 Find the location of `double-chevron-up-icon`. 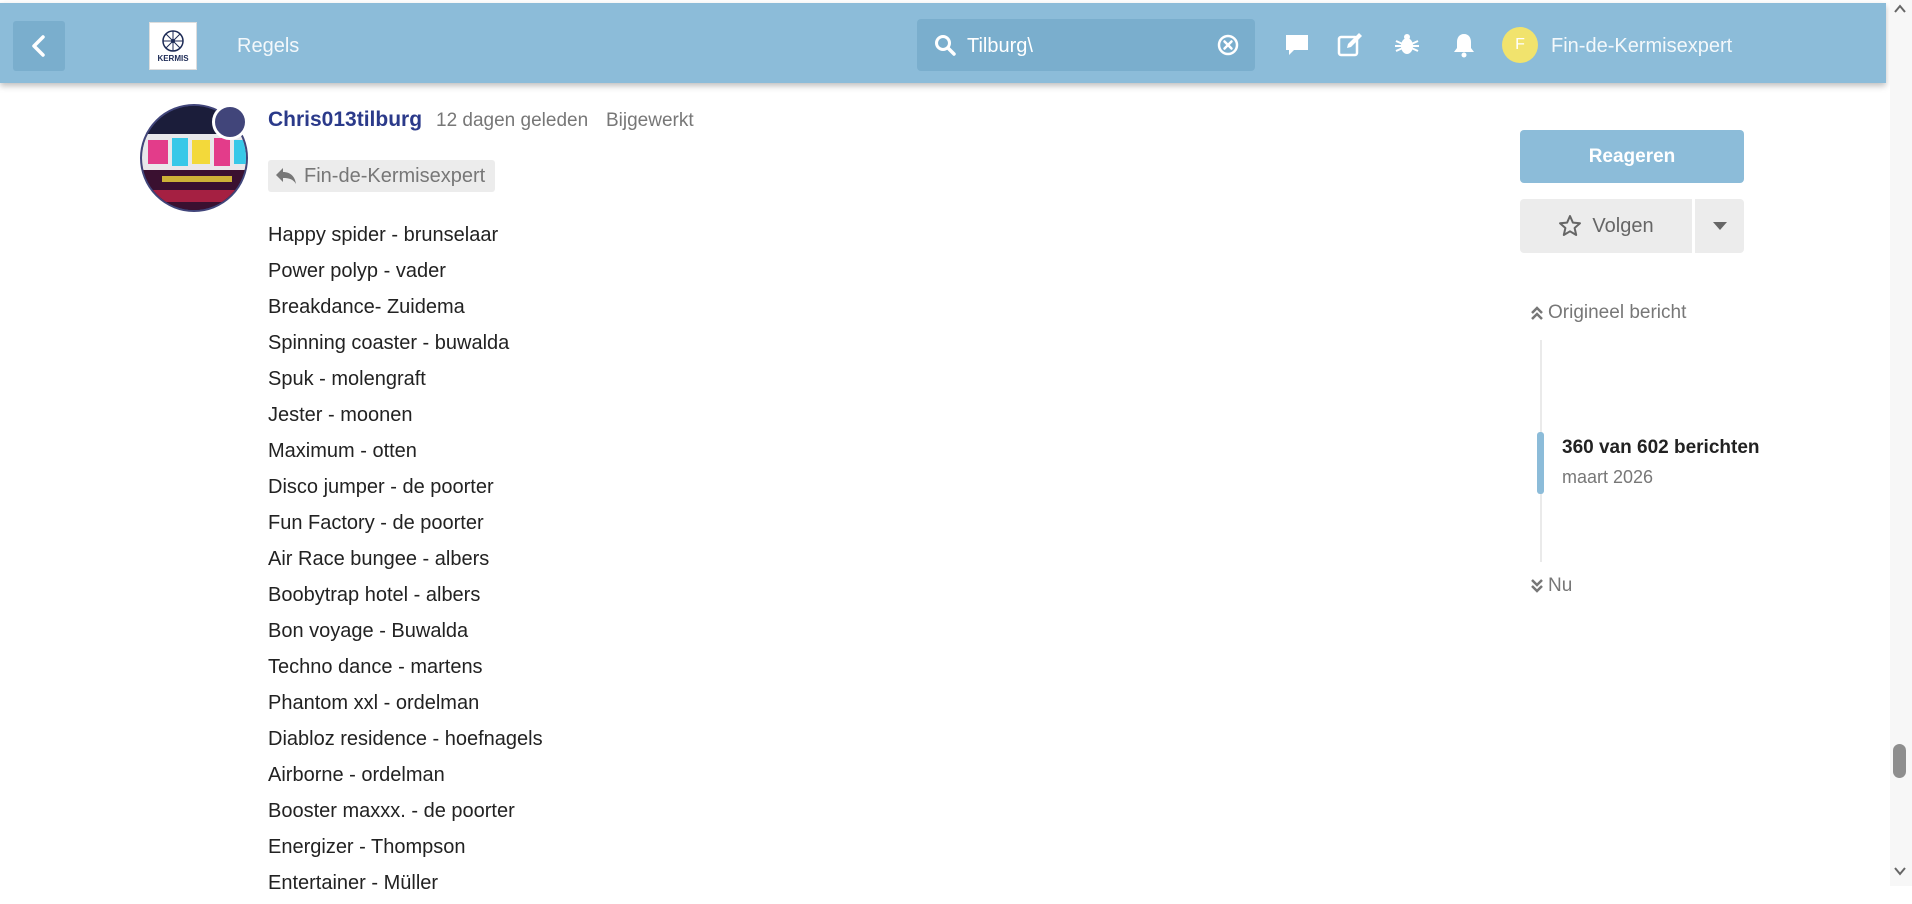

double-chevron-up-icon is located at coordinates (1537, 313).